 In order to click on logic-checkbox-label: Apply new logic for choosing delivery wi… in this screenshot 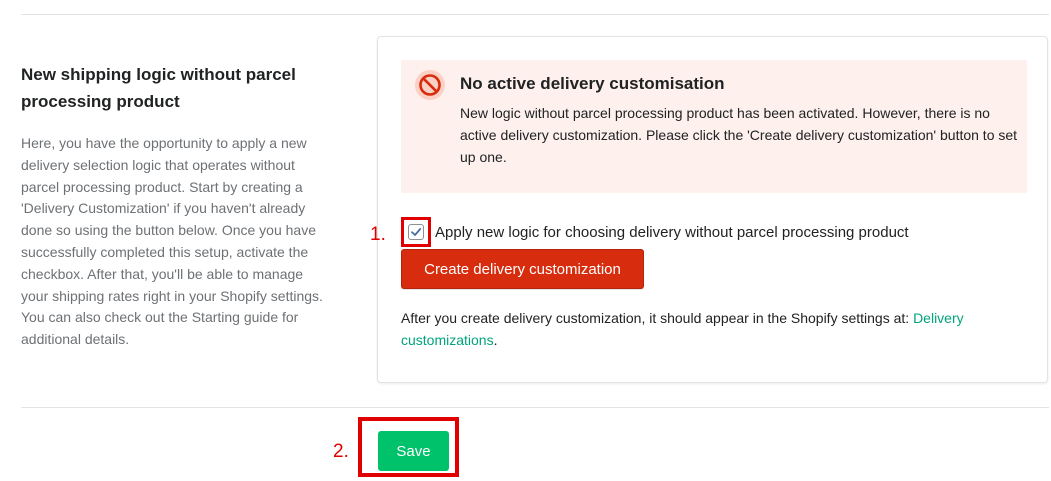, I will do `click(672, 232)`.